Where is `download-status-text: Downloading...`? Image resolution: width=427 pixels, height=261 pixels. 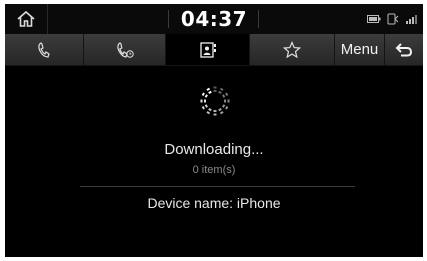 download-status-text: Downloading... is located at coordinates (214, 149).